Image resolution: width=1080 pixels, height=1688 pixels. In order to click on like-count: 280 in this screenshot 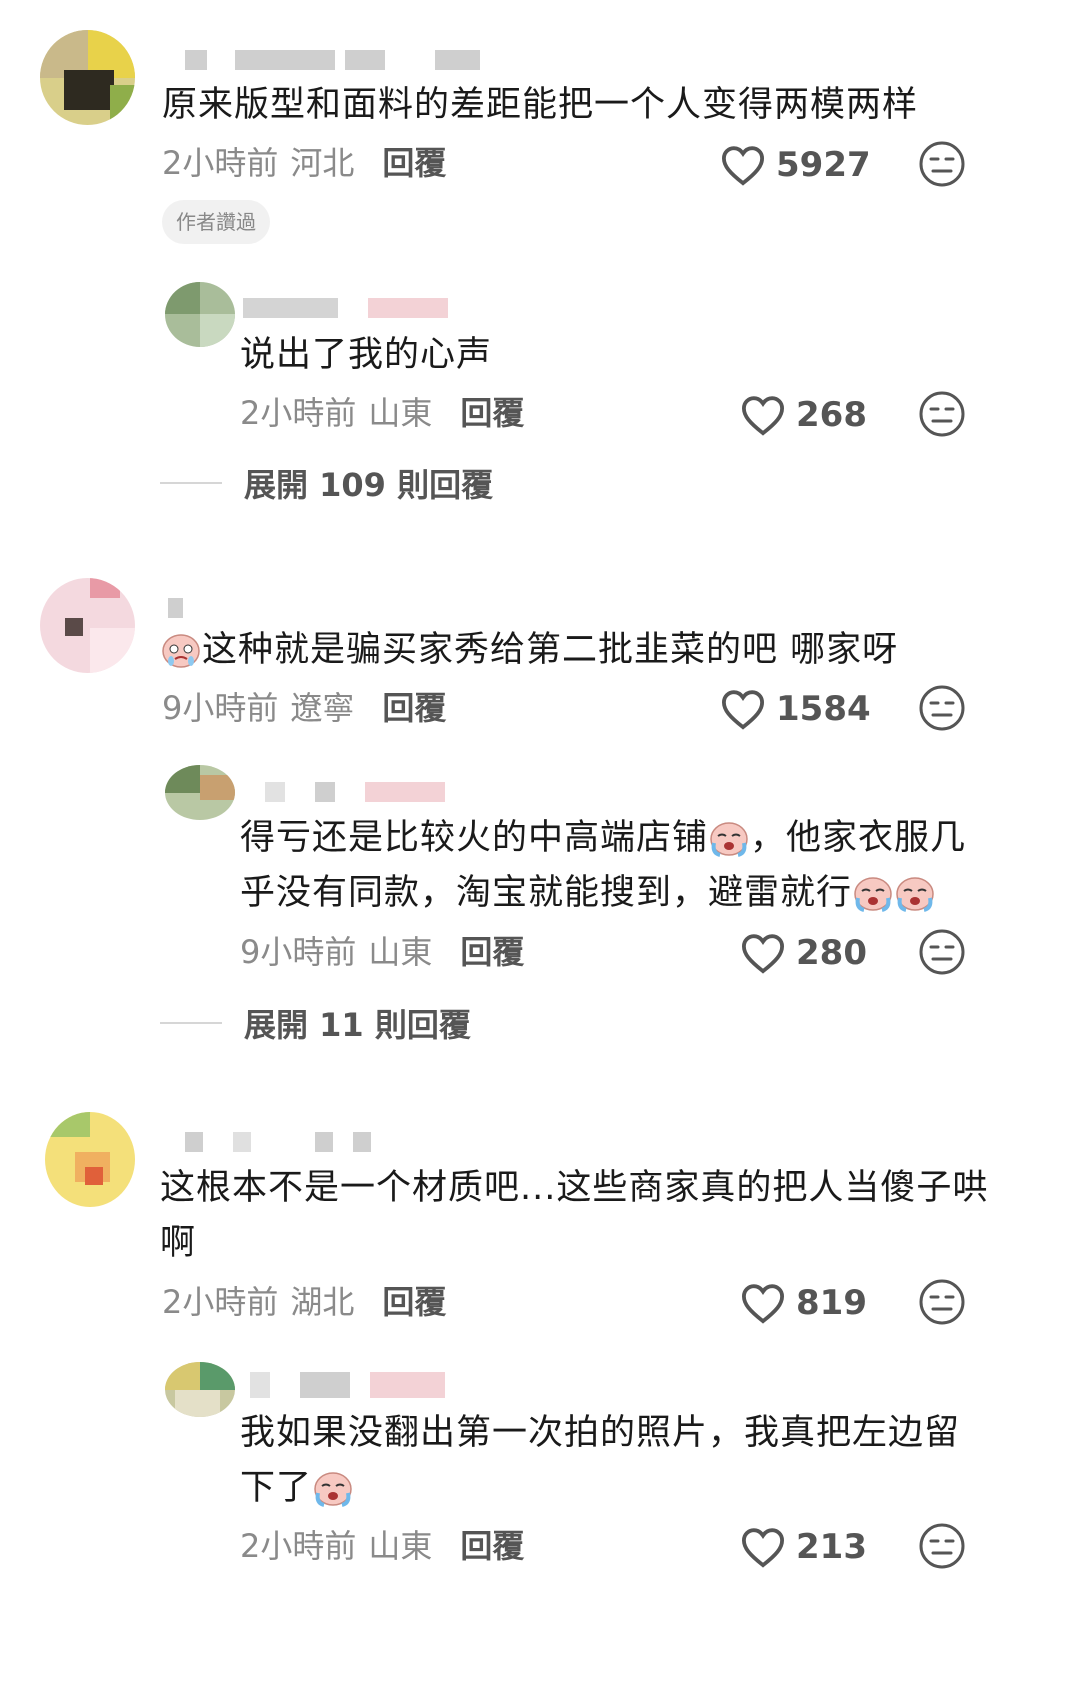, I will do `click(831, 953)`.